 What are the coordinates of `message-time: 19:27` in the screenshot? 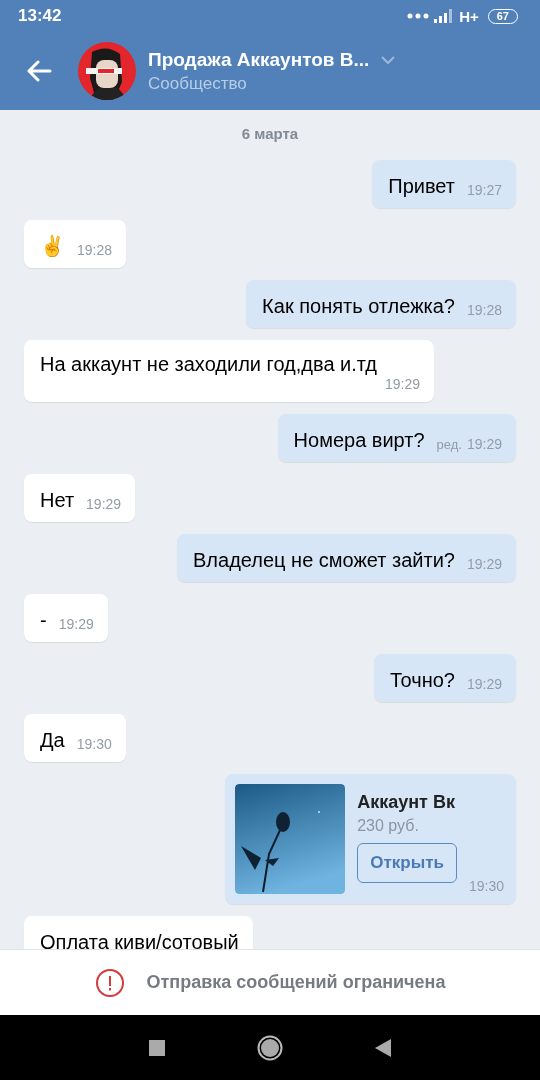 It's located at (484, 190).